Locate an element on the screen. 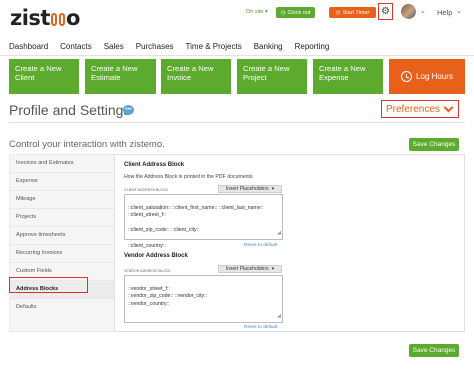 The width and height of the screenshot is (474, 373). clock-out-button: ◷ Clock out is located at coordinates (295, 12).